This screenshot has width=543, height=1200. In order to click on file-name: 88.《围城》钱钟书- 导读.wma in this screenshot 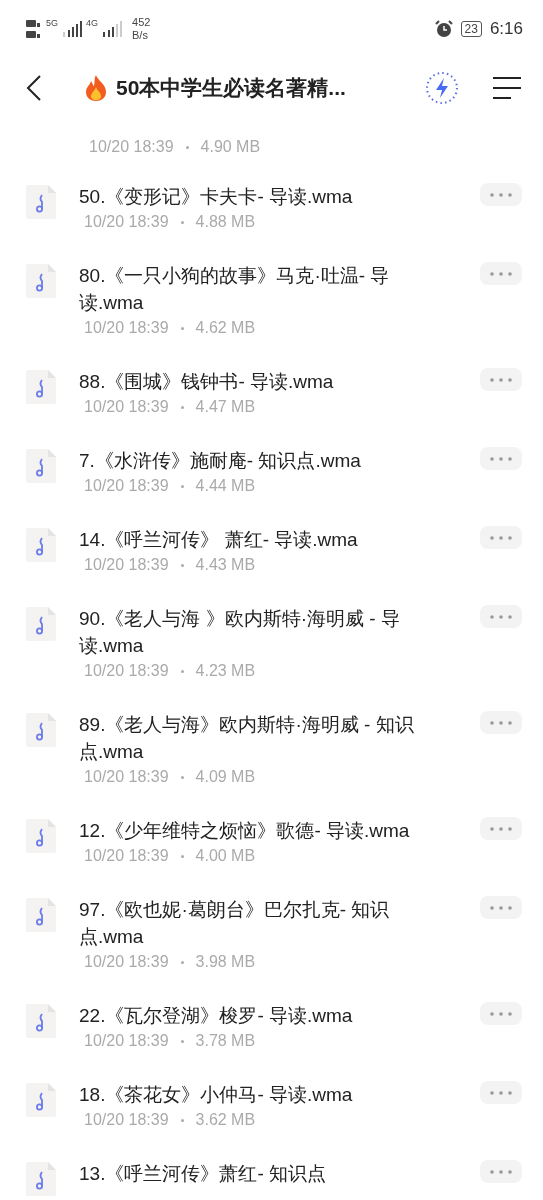, I will do `click(265, 381)`.